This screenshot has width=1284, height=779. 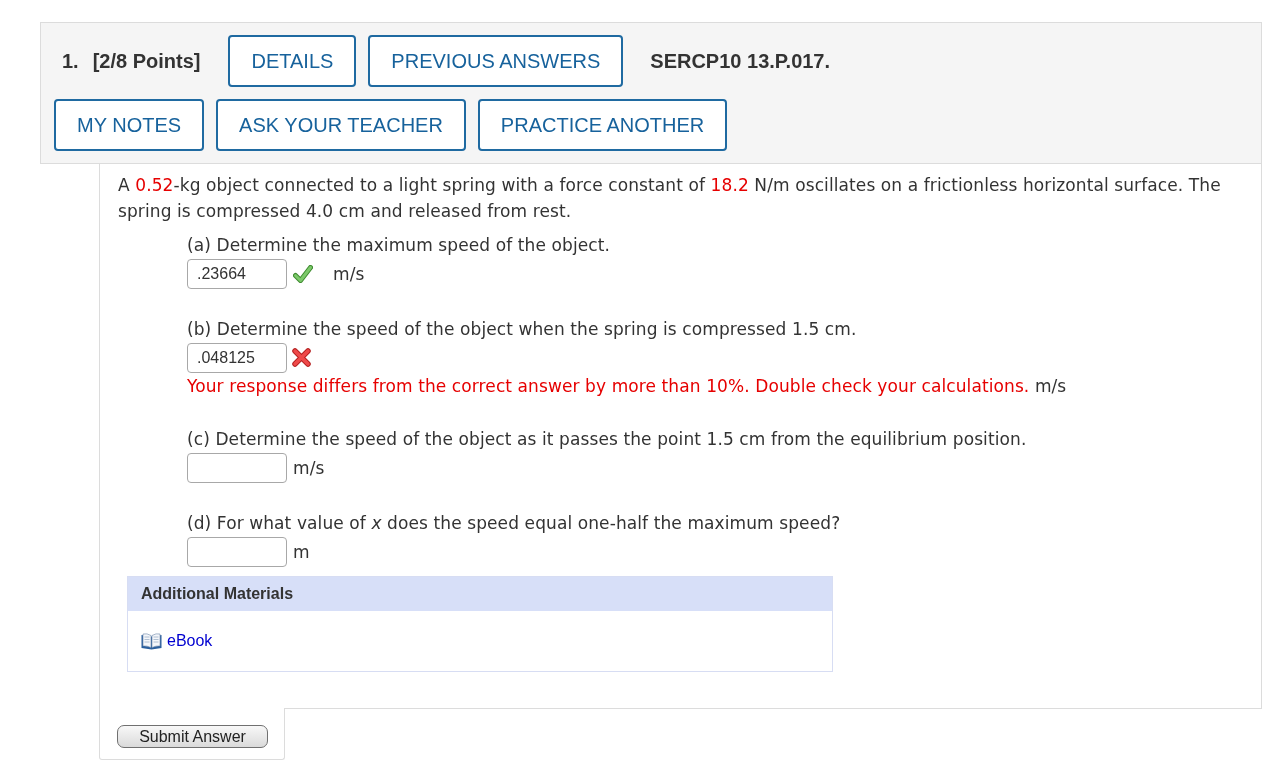 I want to click on problem-text: A 0.52-kg object connected to a light spring with a force constant of 18.2 N/m oscillates on a frictionless horizontal surface. The spring is compressed 4.0 cm and released from rest., so click(x=670, y=198).